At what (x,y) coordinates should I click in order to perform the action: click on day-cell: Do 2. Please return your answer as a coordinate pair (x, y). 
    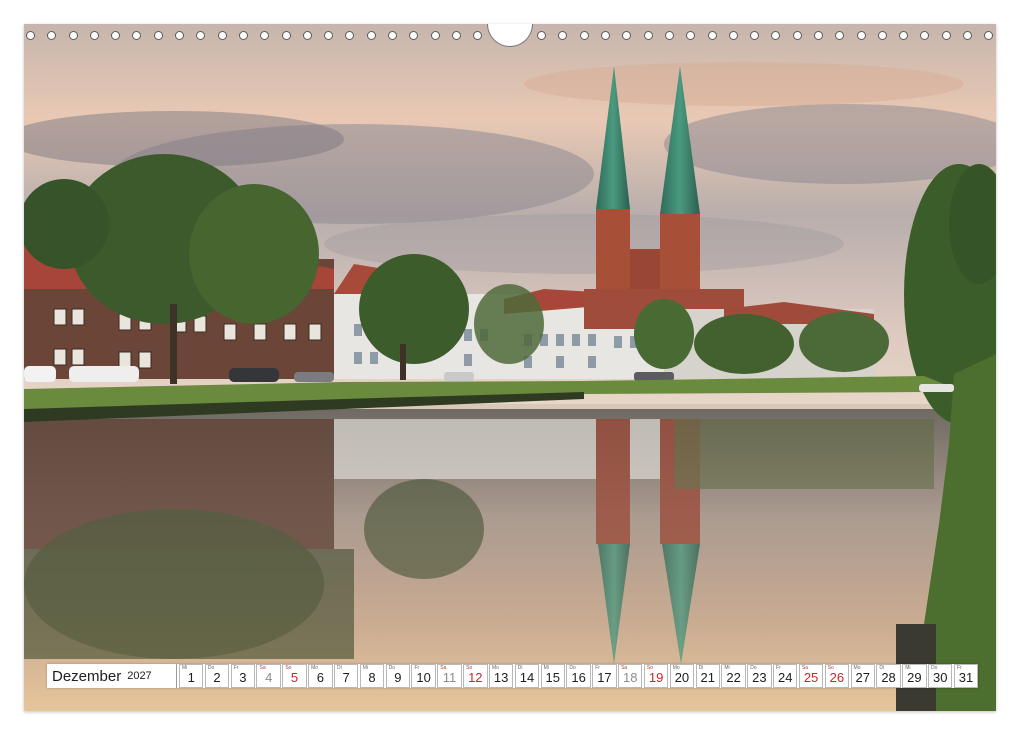
    Looking at the image, I should click on (217, 676).